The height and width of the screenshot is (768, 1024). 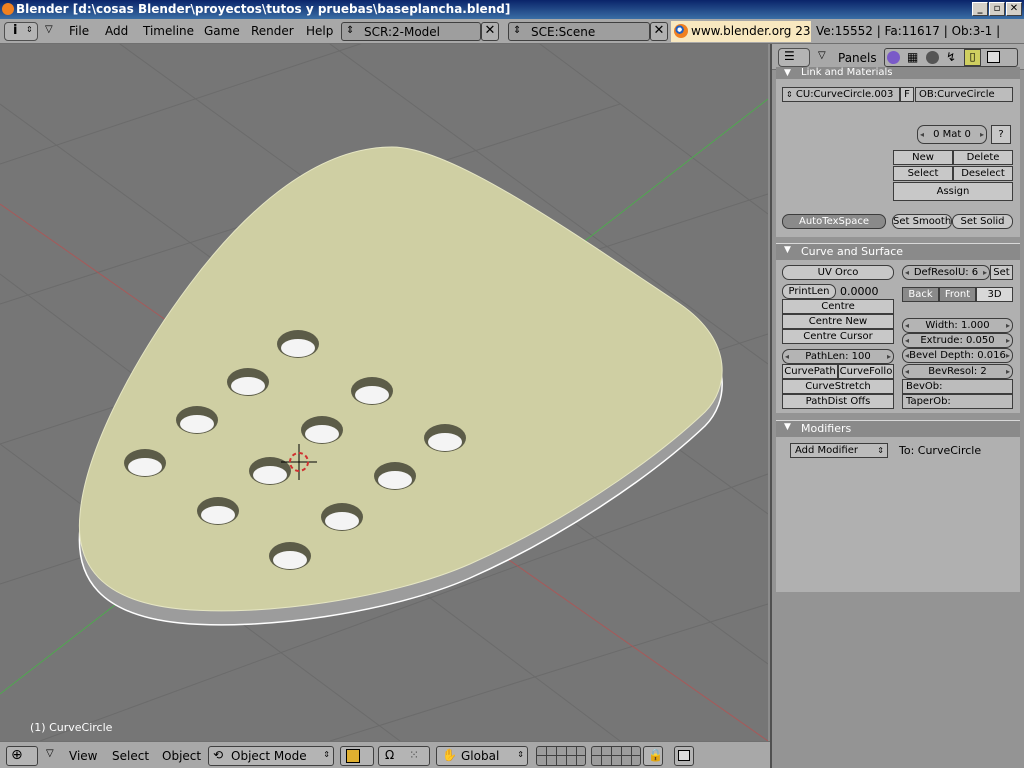 What do you see at coordinates (993, 57) in the screenshot?
I see `scene-context-icon` at bounding box center [993, 57].